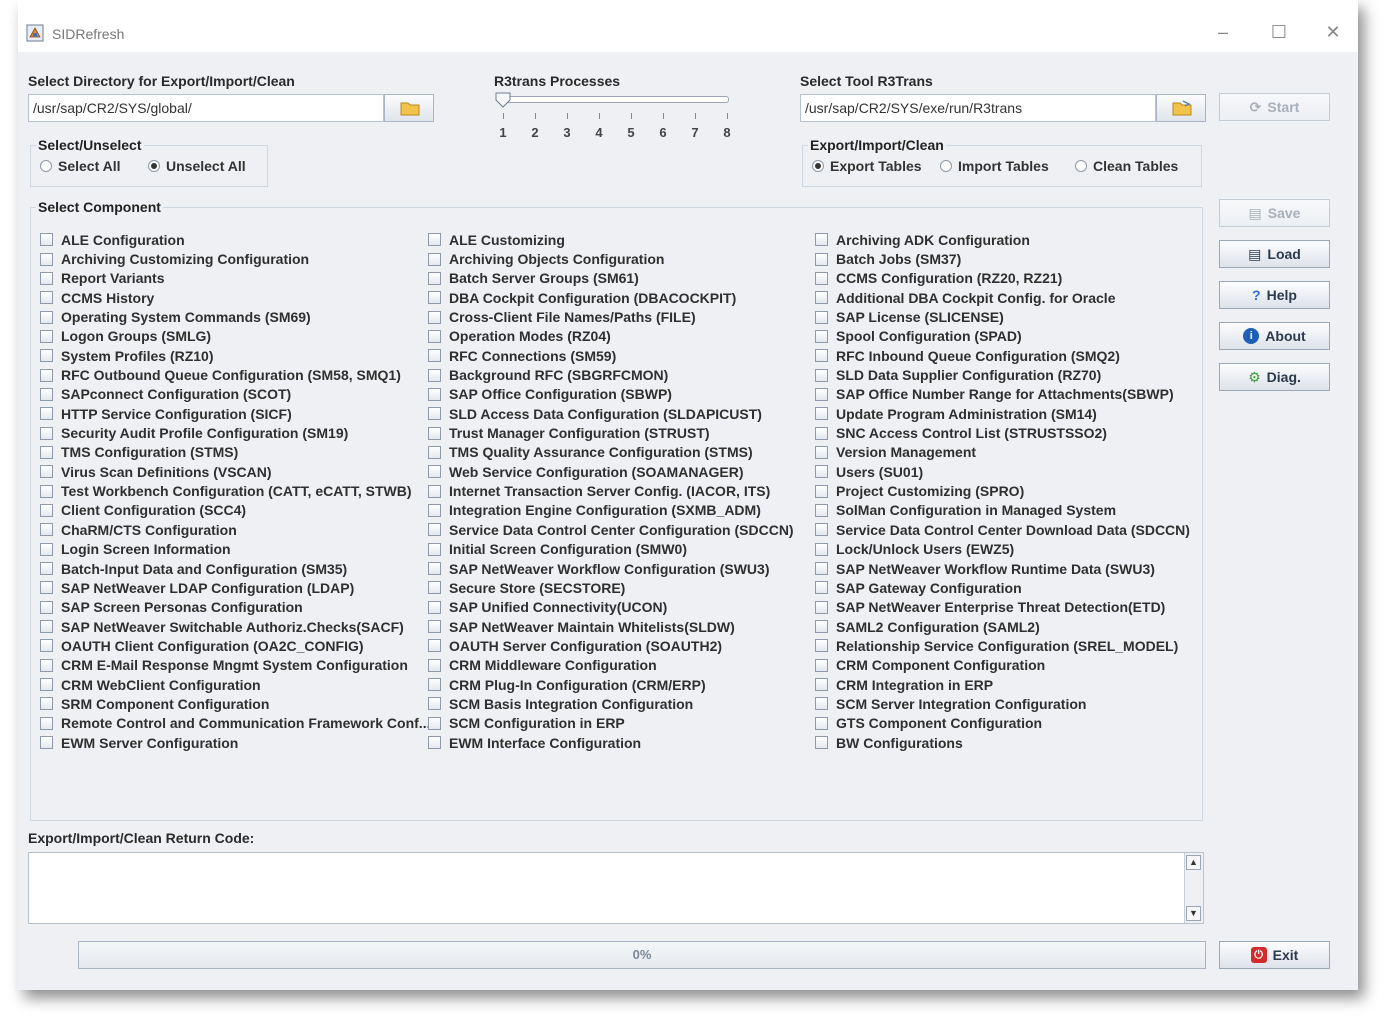 The image size is (1390, 1019). What do you see at coordinates (232, 336) in the screenshot?
I see `component-checkbox: Logon Groups (SMLG)` at bounding box center [232, 336].